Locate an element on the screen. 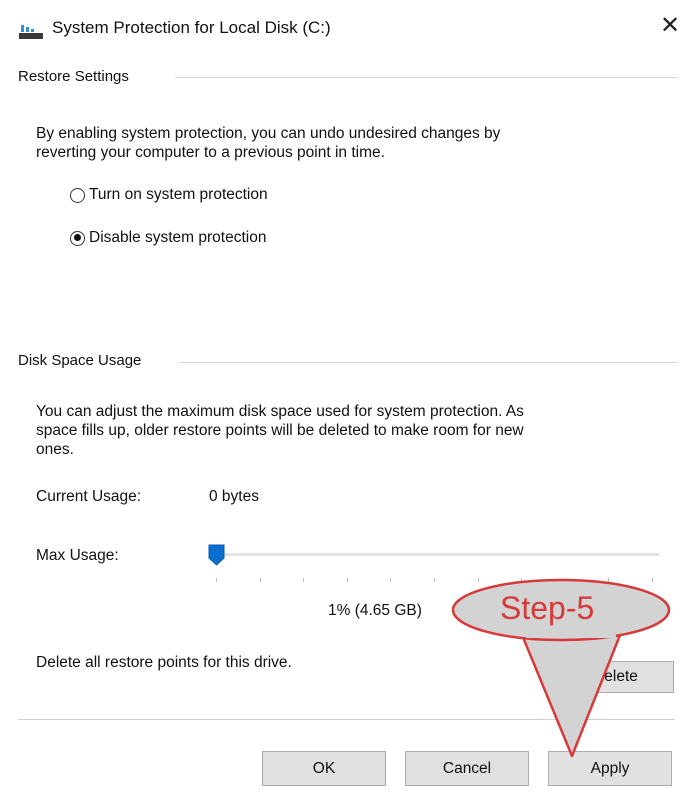  max-usage-label: Max Usage: is located at coordinates (77, 555).